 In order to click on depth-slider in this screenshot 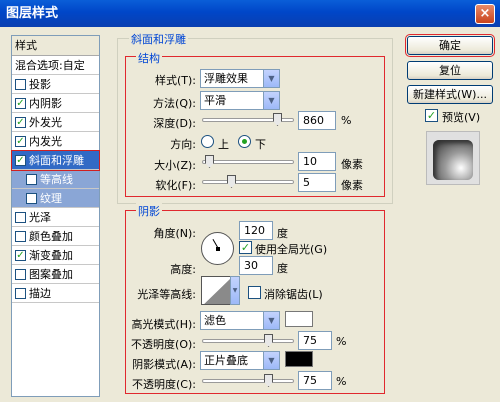, I will do `click(248, 120)`.